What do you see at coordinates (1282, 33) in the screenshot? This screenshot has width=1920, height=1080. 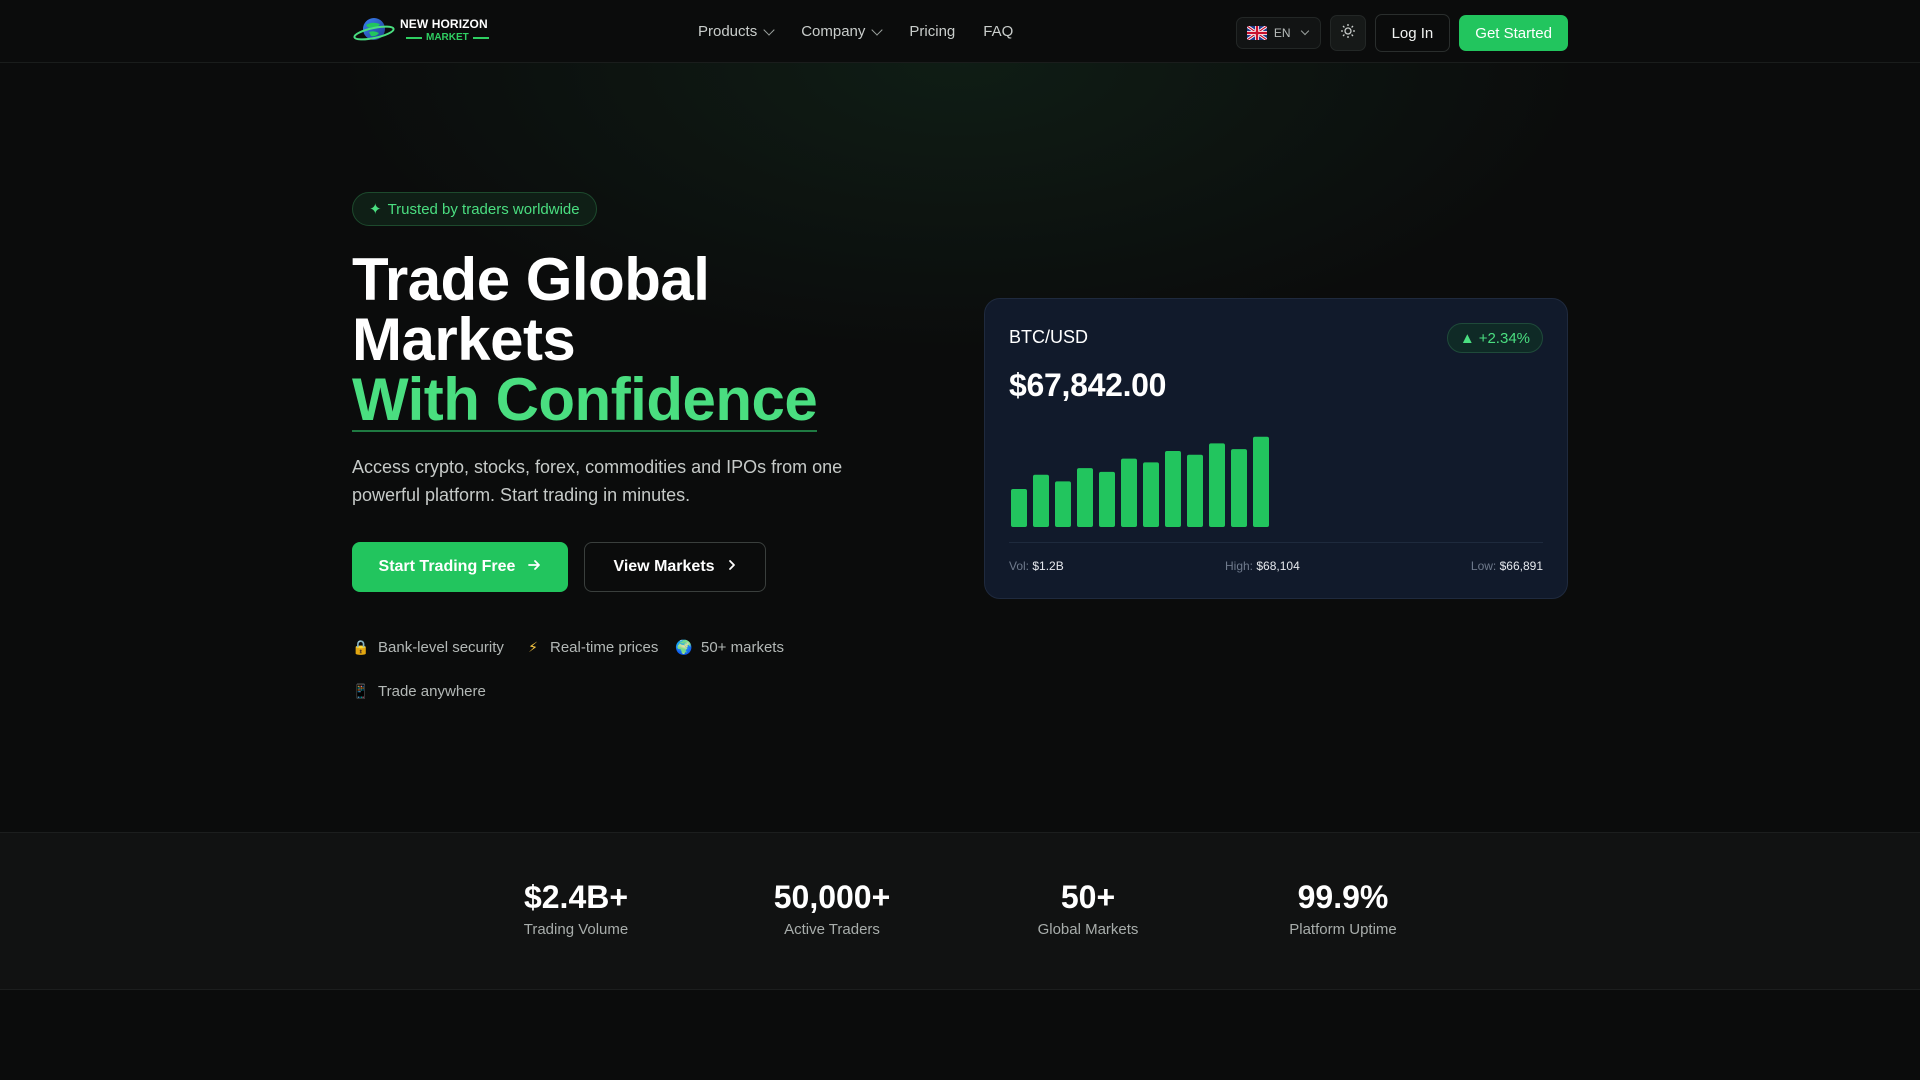 I see `language-code: EN` at bounding box center [1282, 33].